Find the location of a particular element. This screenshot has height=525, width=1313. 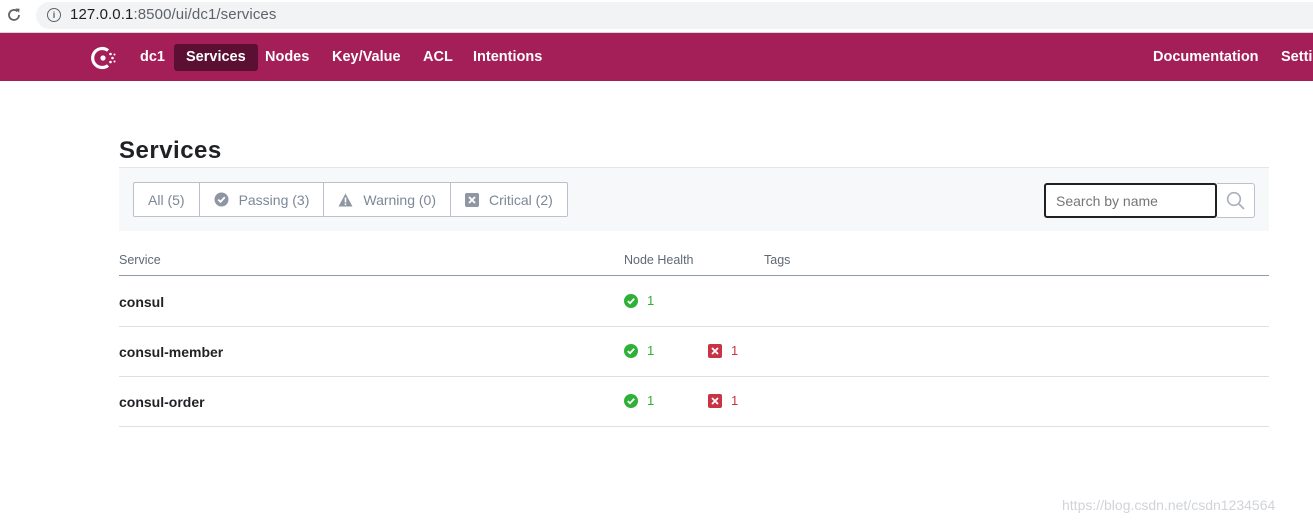

search-button is located at coordinates (1236, 200).